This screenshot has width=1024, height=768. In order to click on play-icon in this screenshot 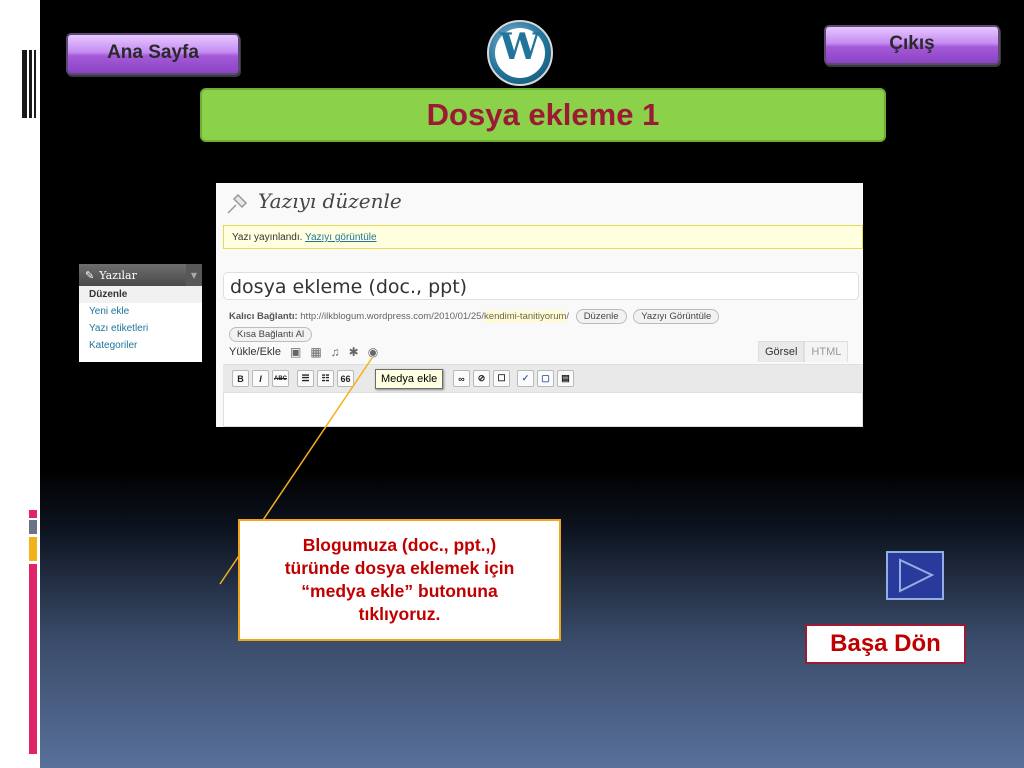, I will do `click(917, 575)`.